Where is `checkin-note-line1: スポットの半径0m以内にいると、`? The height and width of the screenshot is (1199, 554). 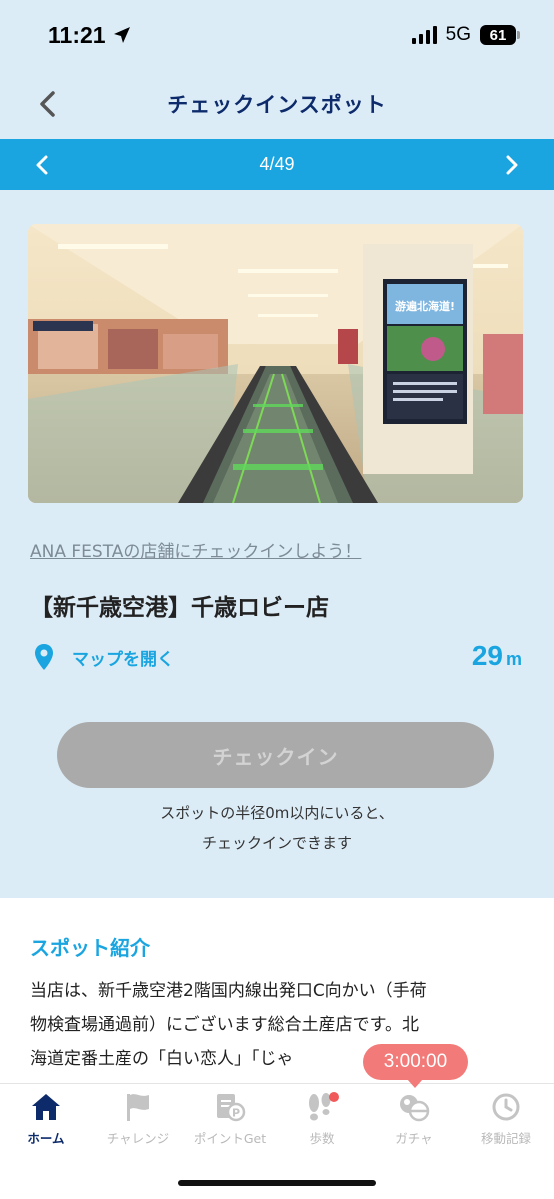 checkin-note-line1: スポットの半径0m以内にいると、 is located at coordinates (277, 813).